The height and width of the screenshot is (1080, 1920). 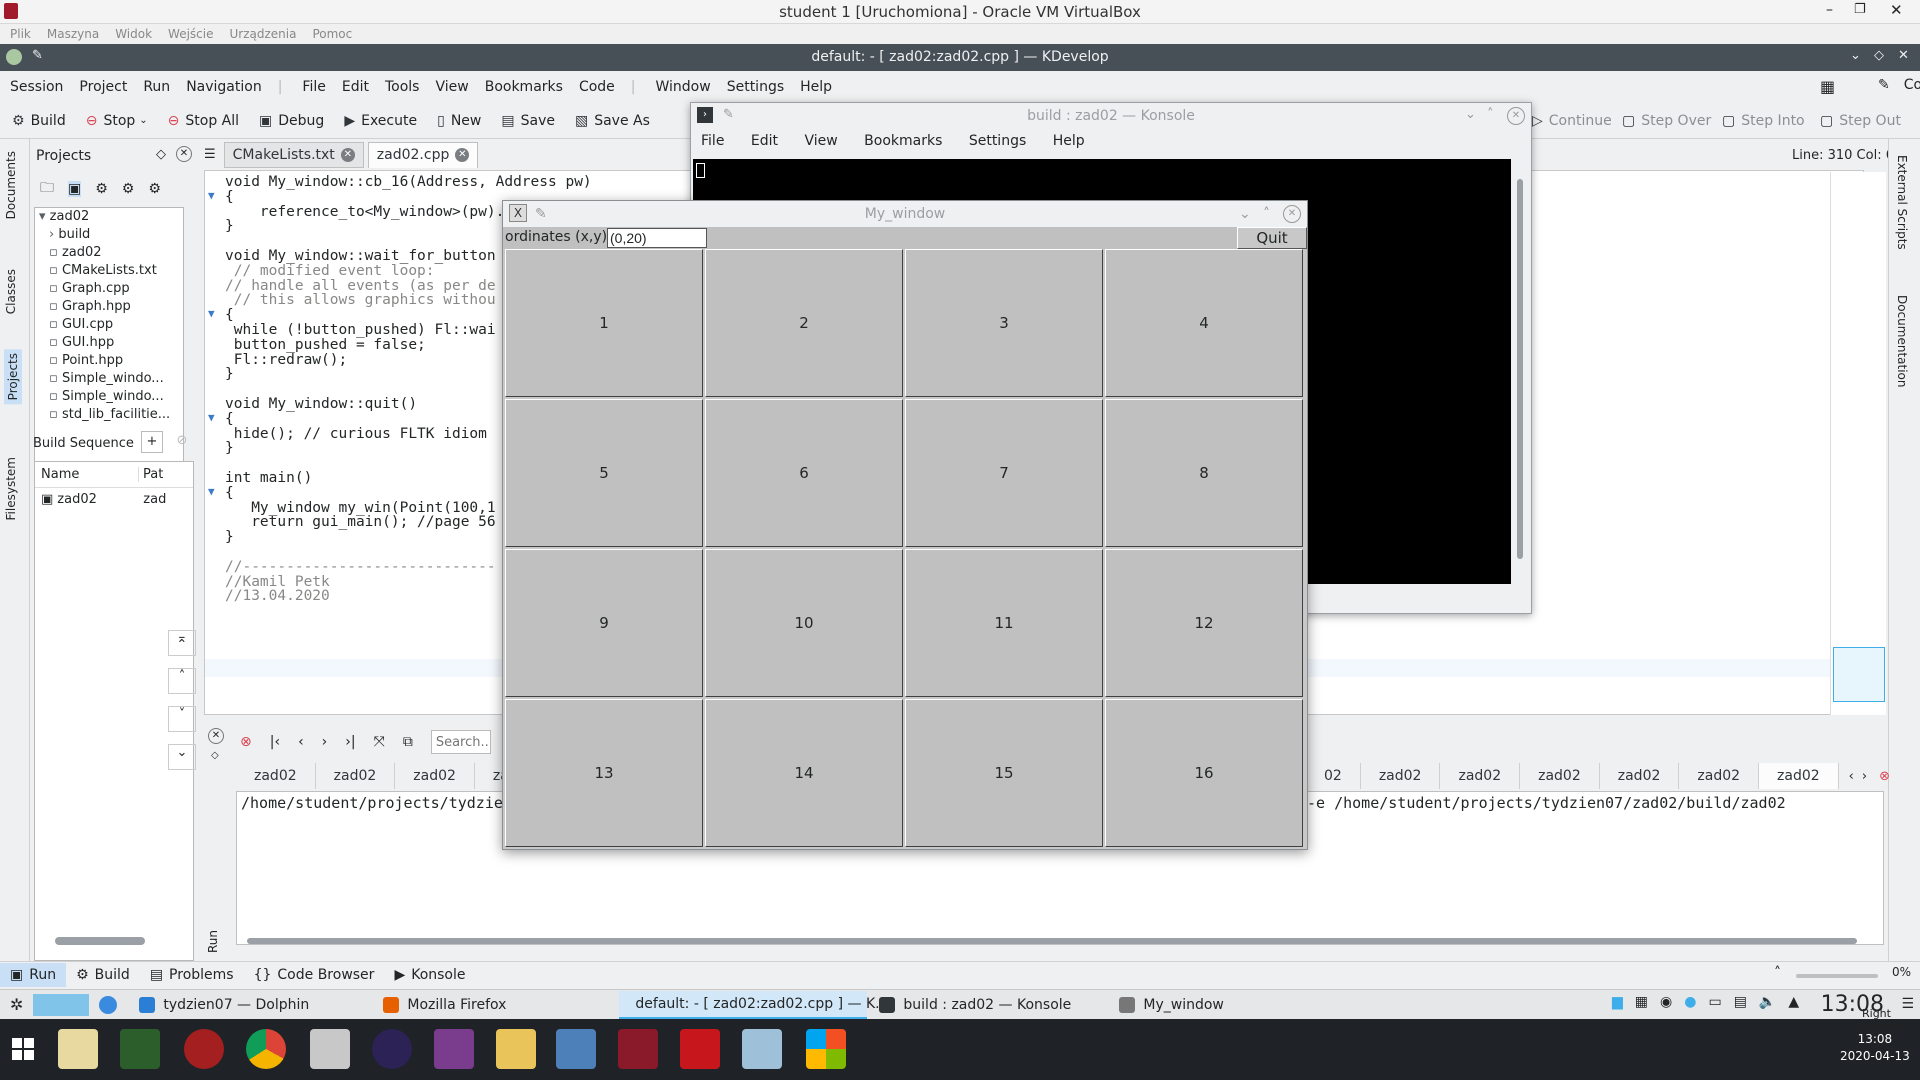 I want to click on toolview-run: ▣ Run, so click(x=33, y=974).